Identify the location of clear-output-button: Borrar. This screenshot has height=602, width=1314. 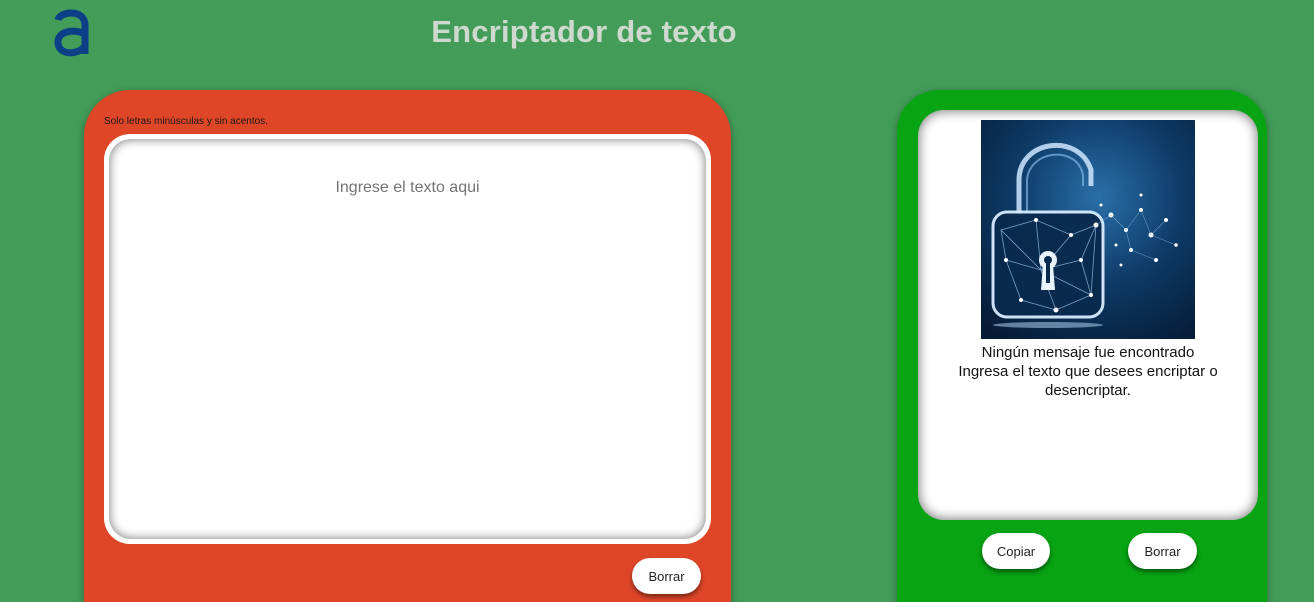
(1162, 551).